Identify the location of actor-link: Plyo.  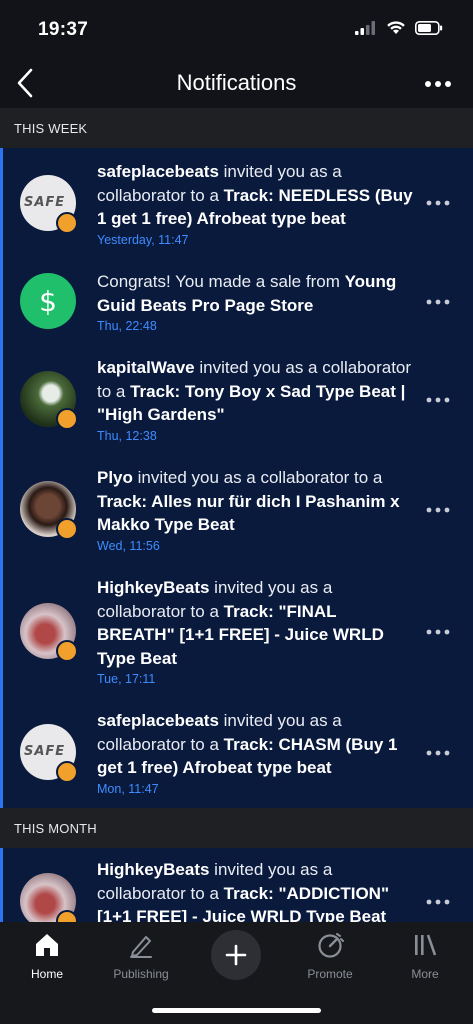
(115, 477).